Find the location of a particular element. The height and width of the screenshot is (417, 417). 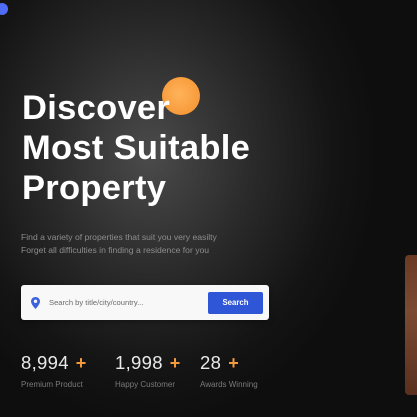

stat-label: Premium Product is located at coordinates (52, 384).